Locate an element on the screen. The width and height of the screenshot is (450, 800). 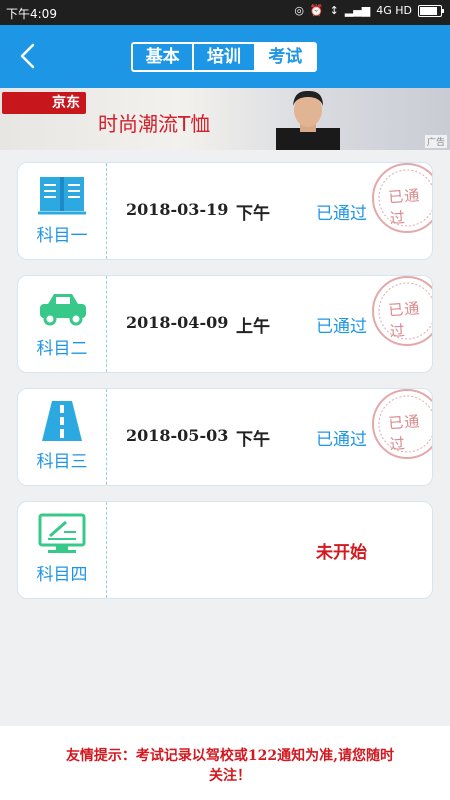
subject-column: 科目一 is located at coordinates (62, 211).